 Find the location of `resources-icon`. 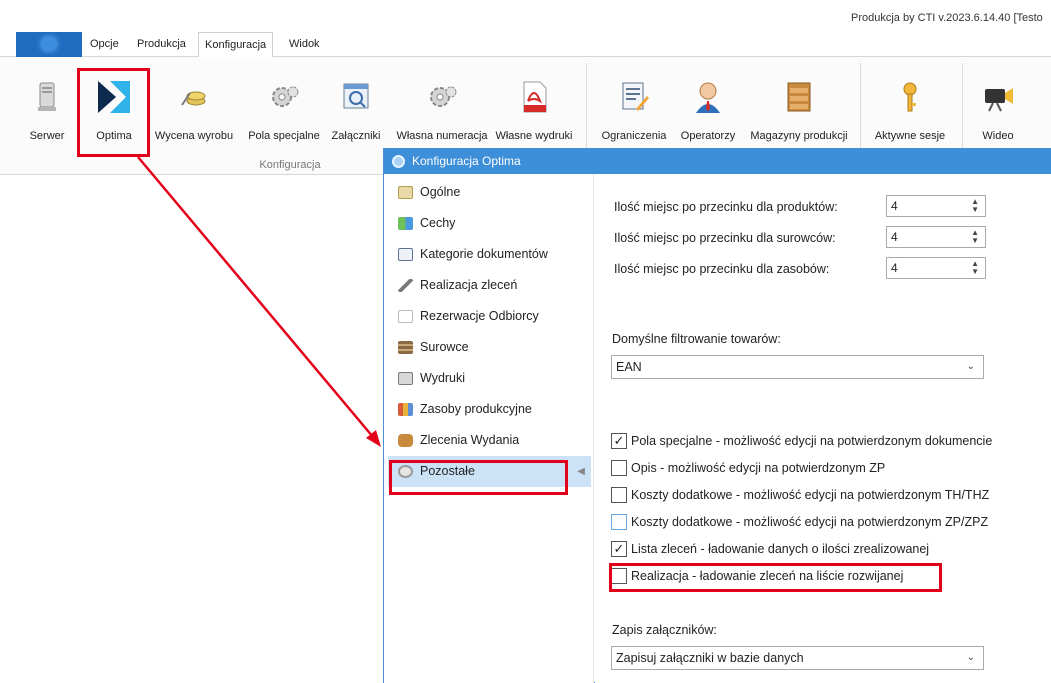

resources-icon is located at coordinates (405, 409).